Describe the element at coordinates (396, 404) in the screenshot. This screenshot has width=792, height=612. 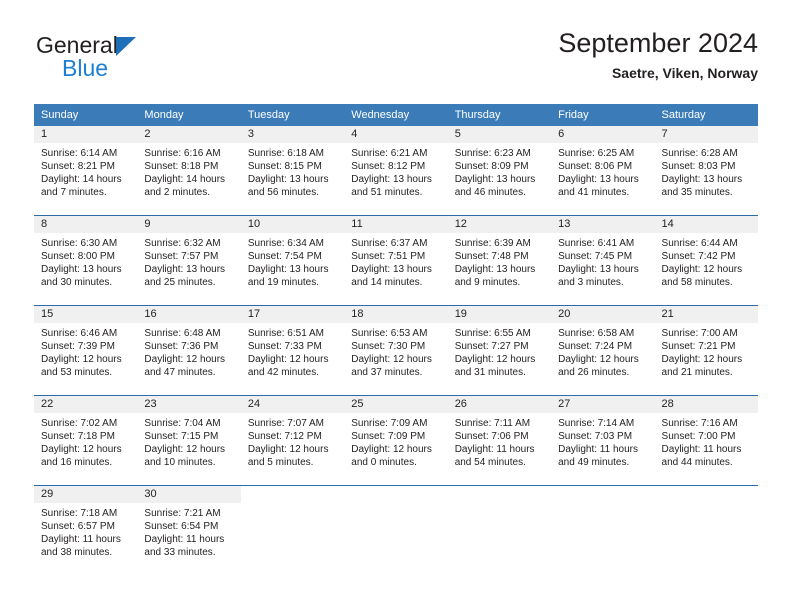
I see `day-number-band: 25` at that location.